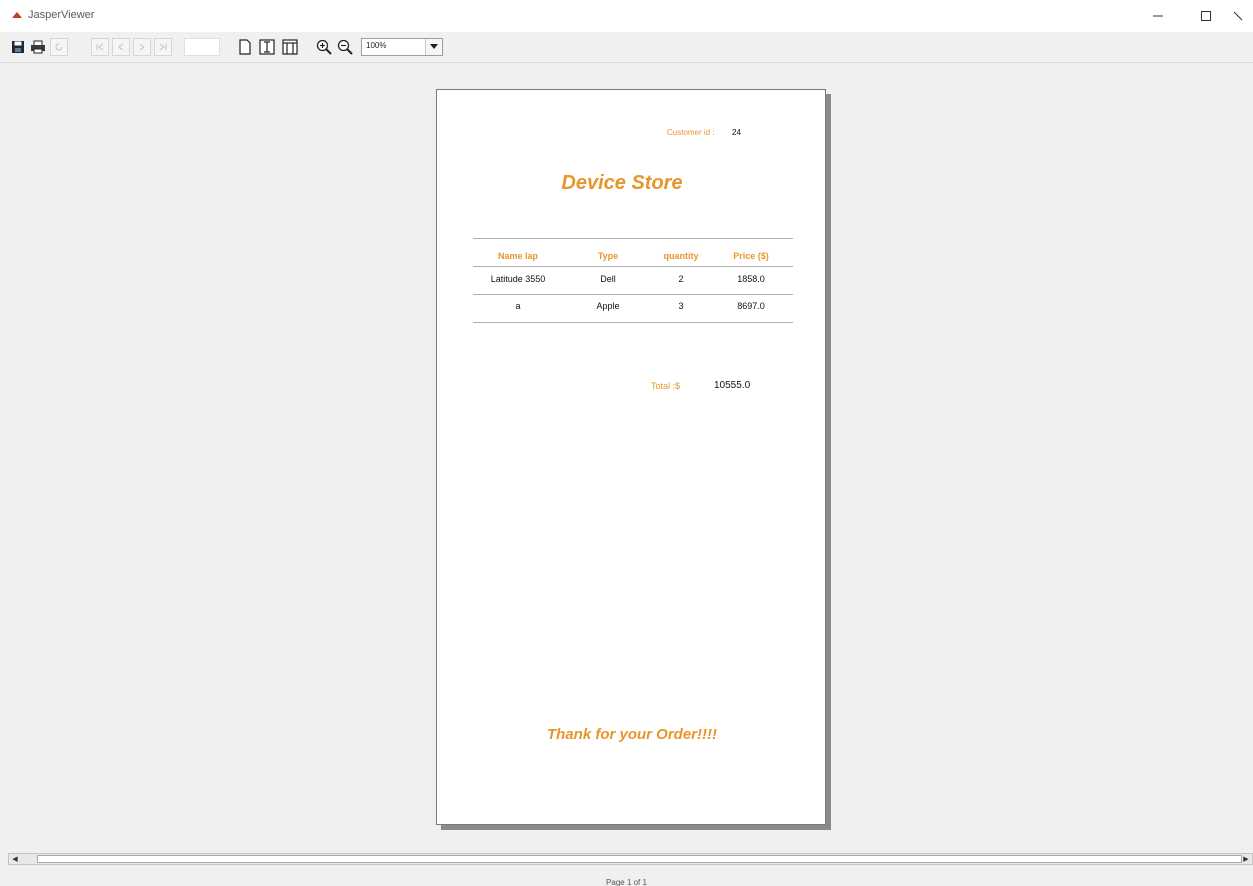 The height and width of the screenshot is (886, 1253). I want to click on previous-page-icon, so click(121, 47).